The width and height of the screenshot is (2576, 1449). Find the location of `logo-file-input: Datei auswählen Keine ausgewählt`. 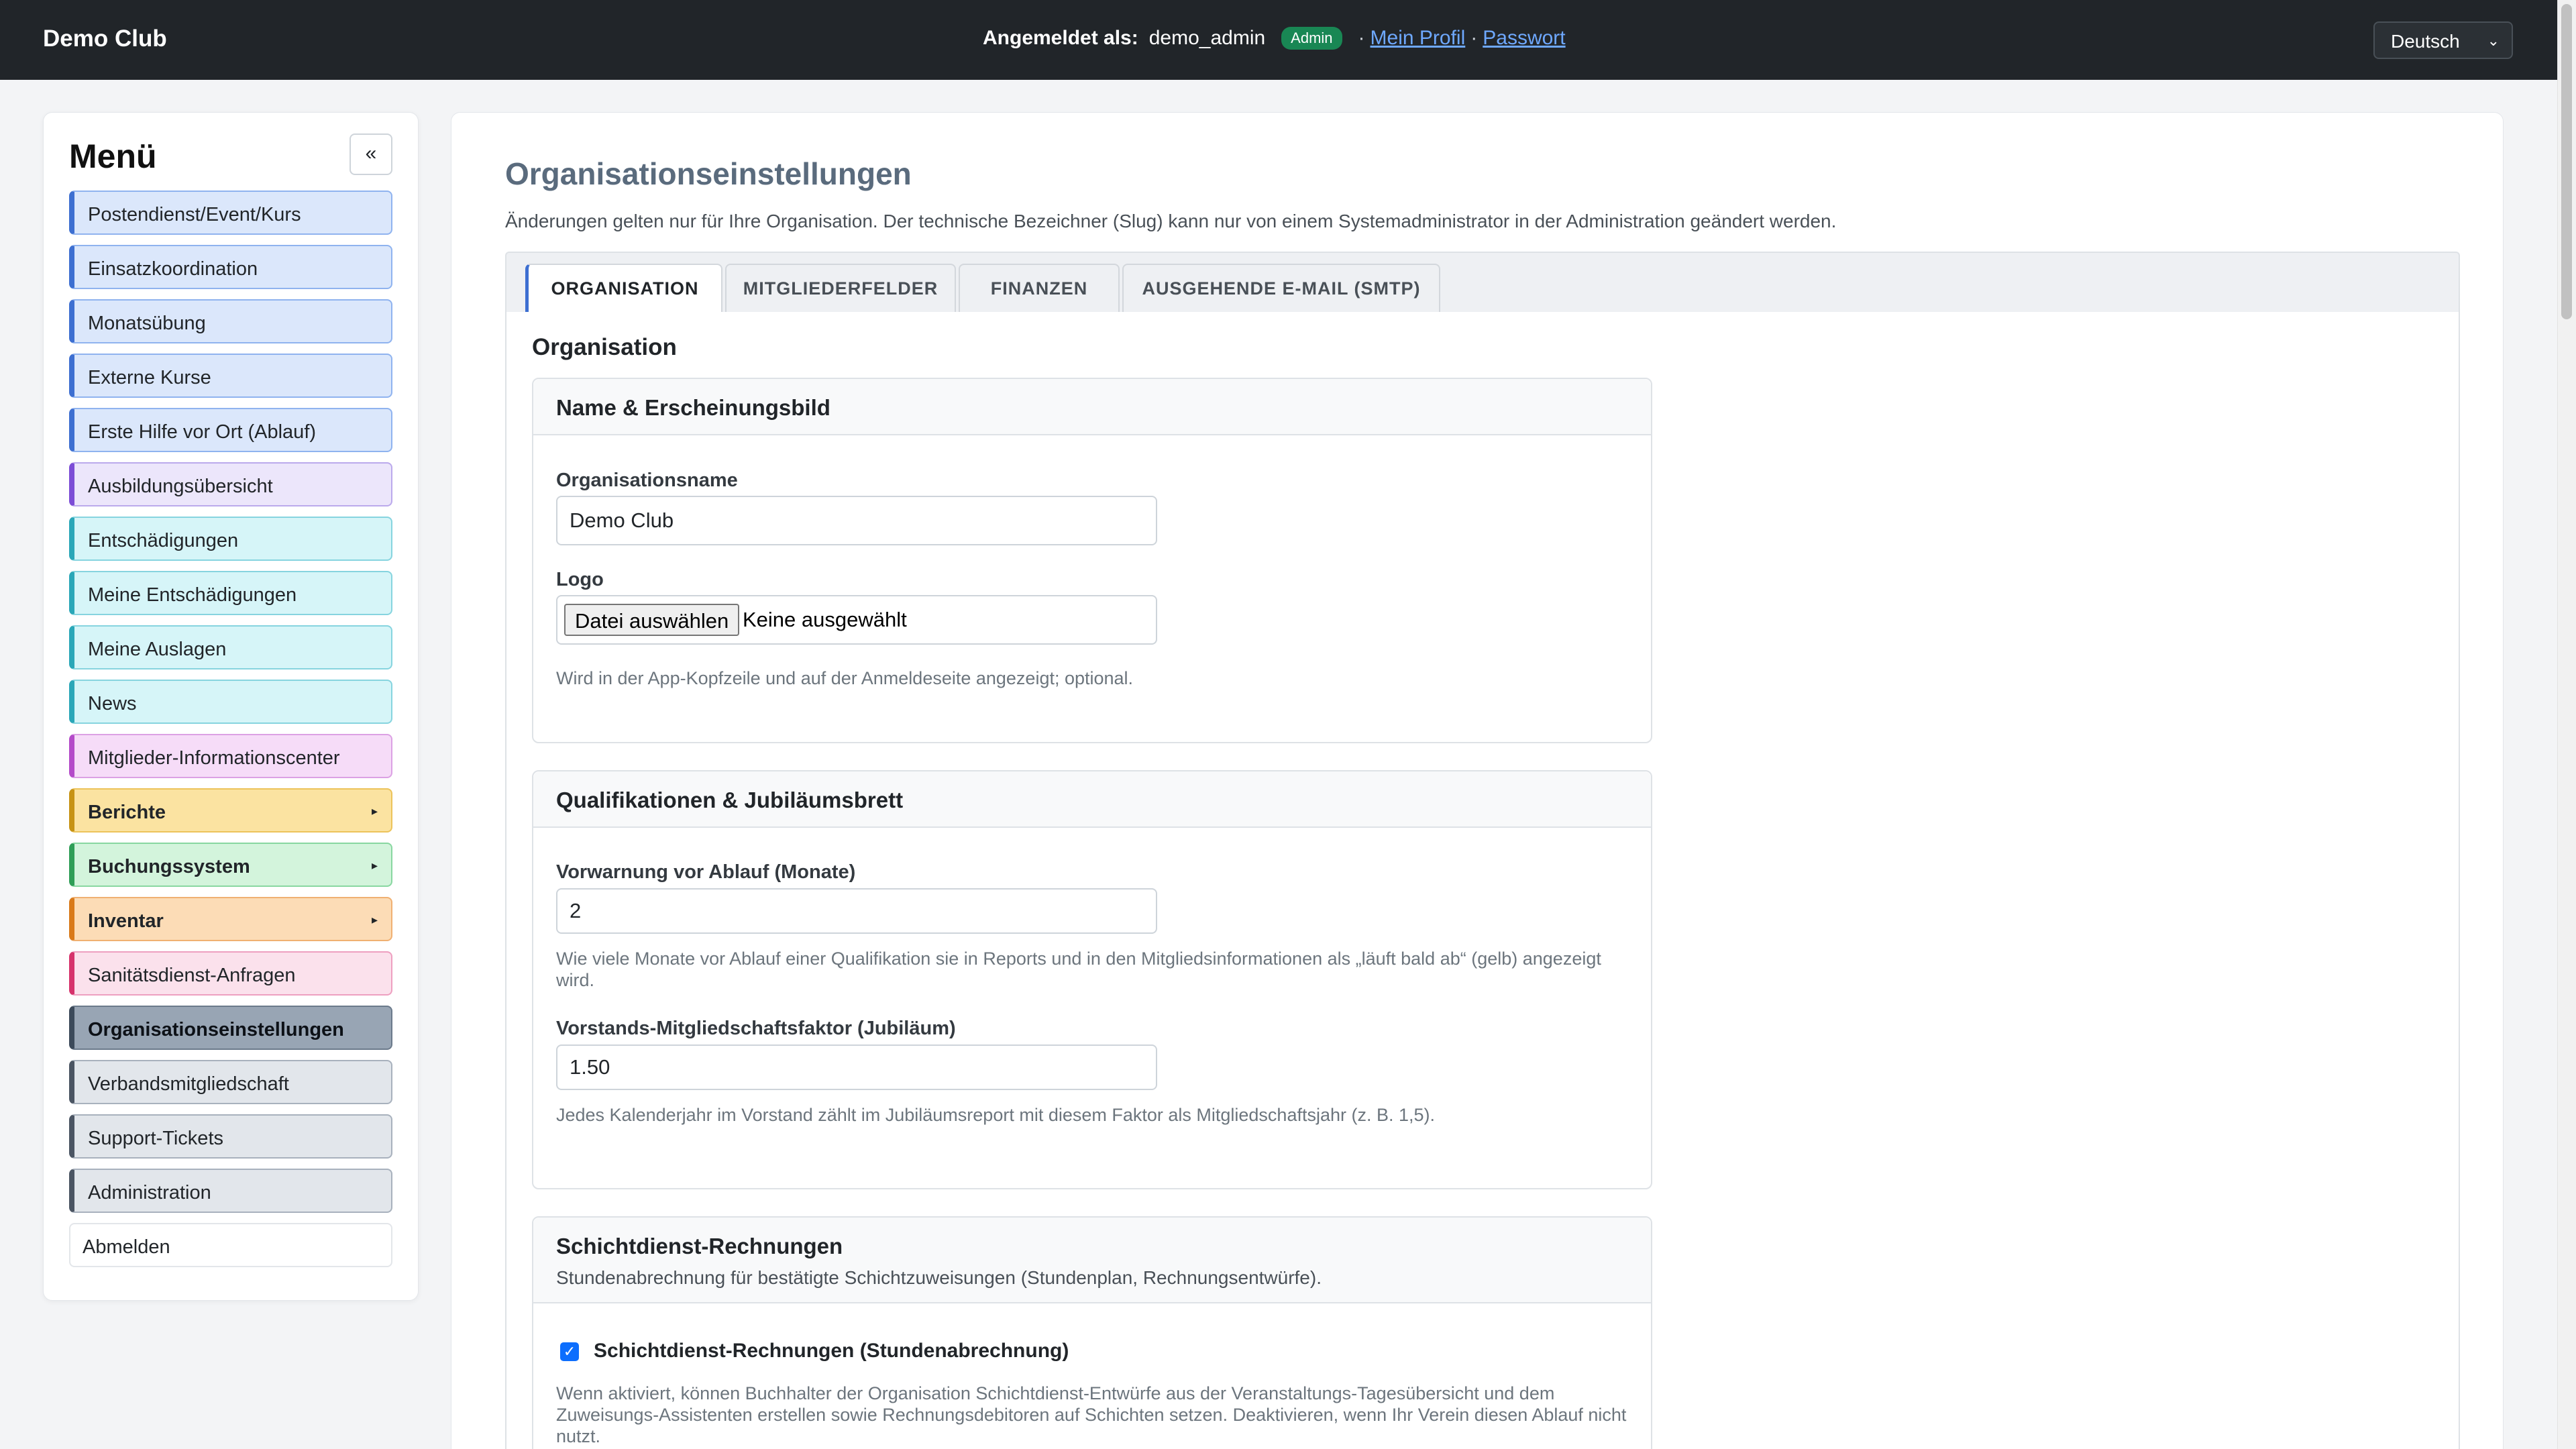

logo-file-input: Datei auswählen Keine ausgewählt is located at coordinates (856, 620).